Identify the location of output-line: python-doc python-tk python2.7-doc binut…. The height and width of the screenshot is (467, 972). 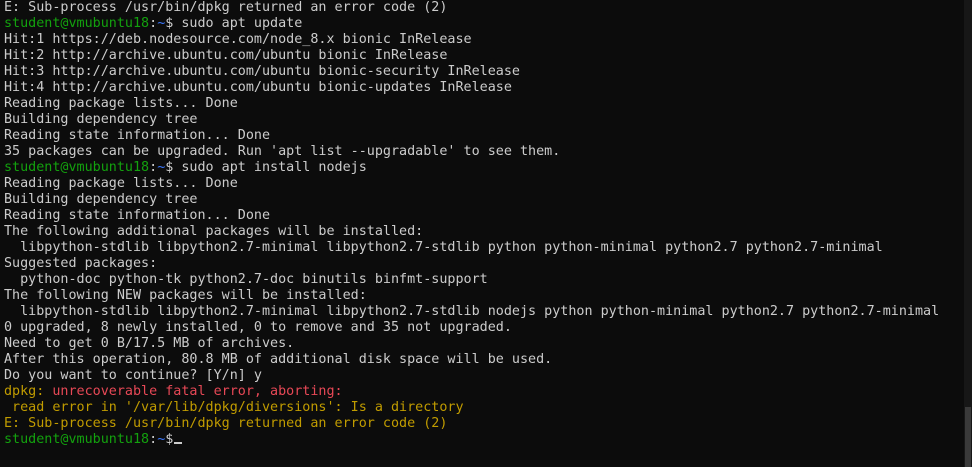
(246, 279).